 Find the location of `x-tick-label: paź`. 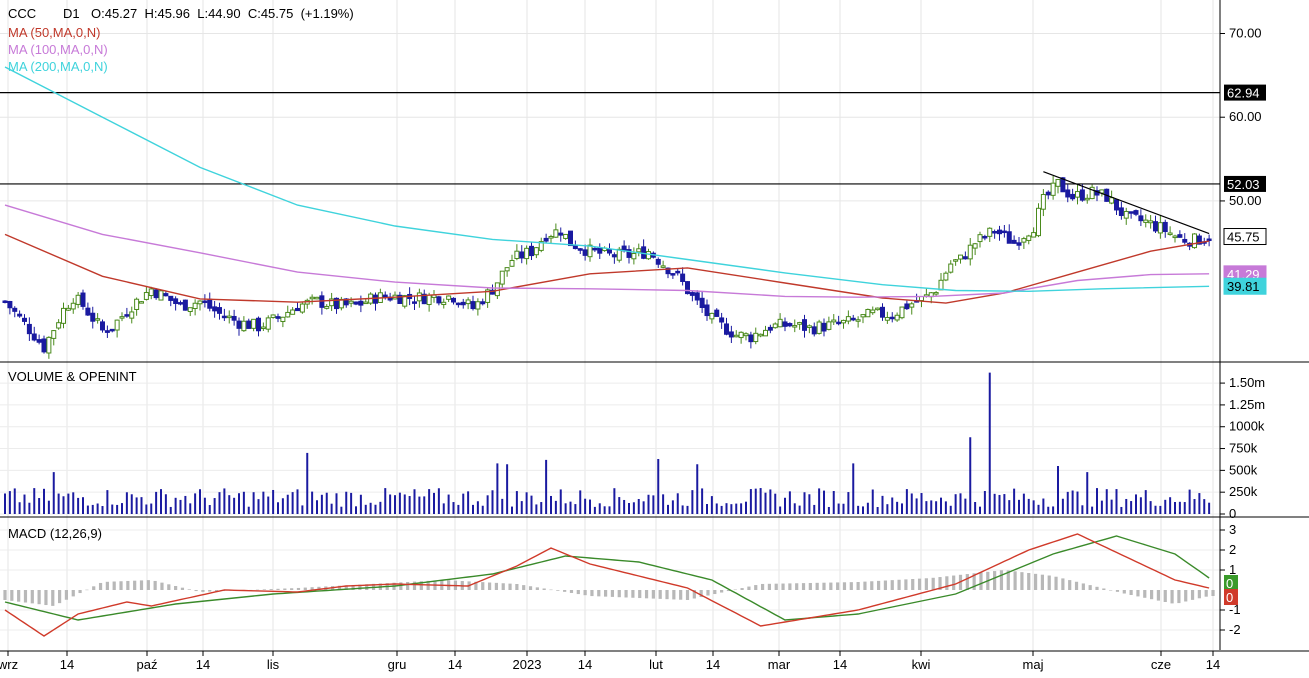

x-tick-label: paź is located at coordinates (147, 664).